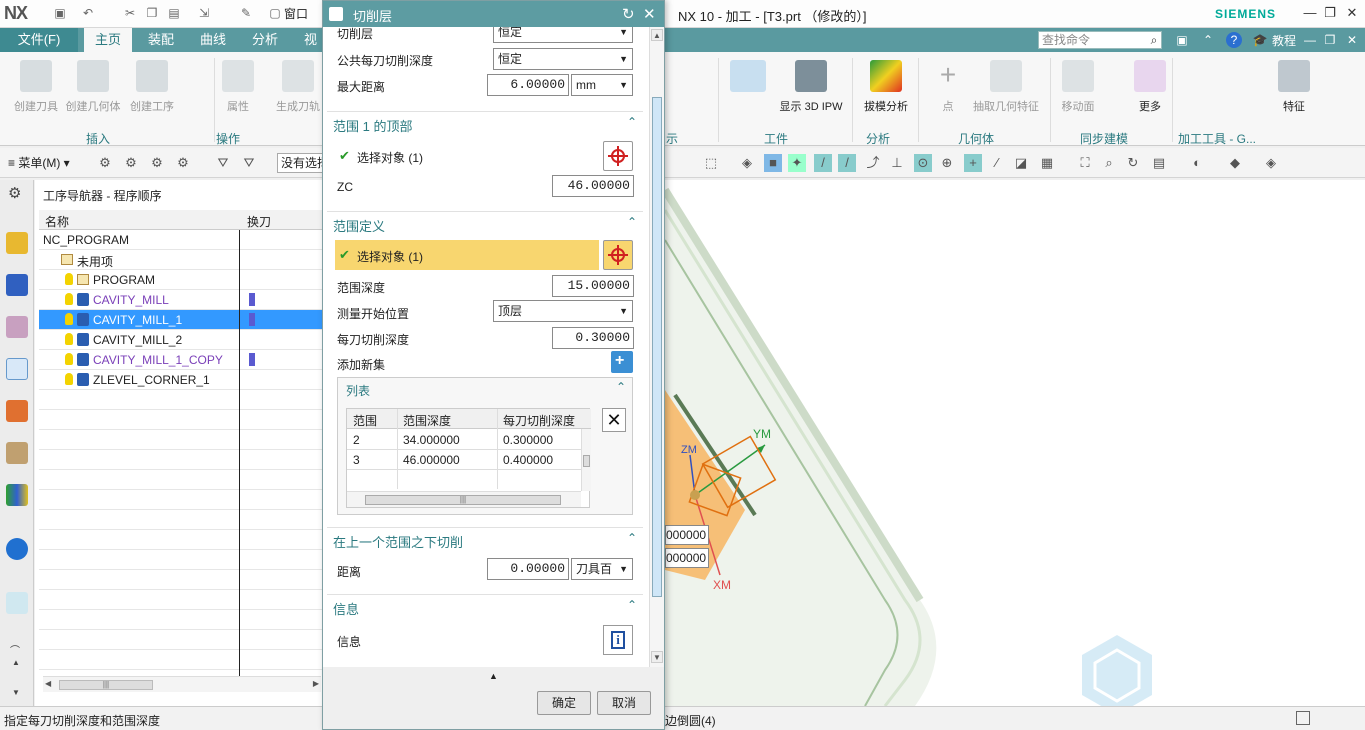  I want to click on range-depth-input: 15.00000, so click(593, 286).